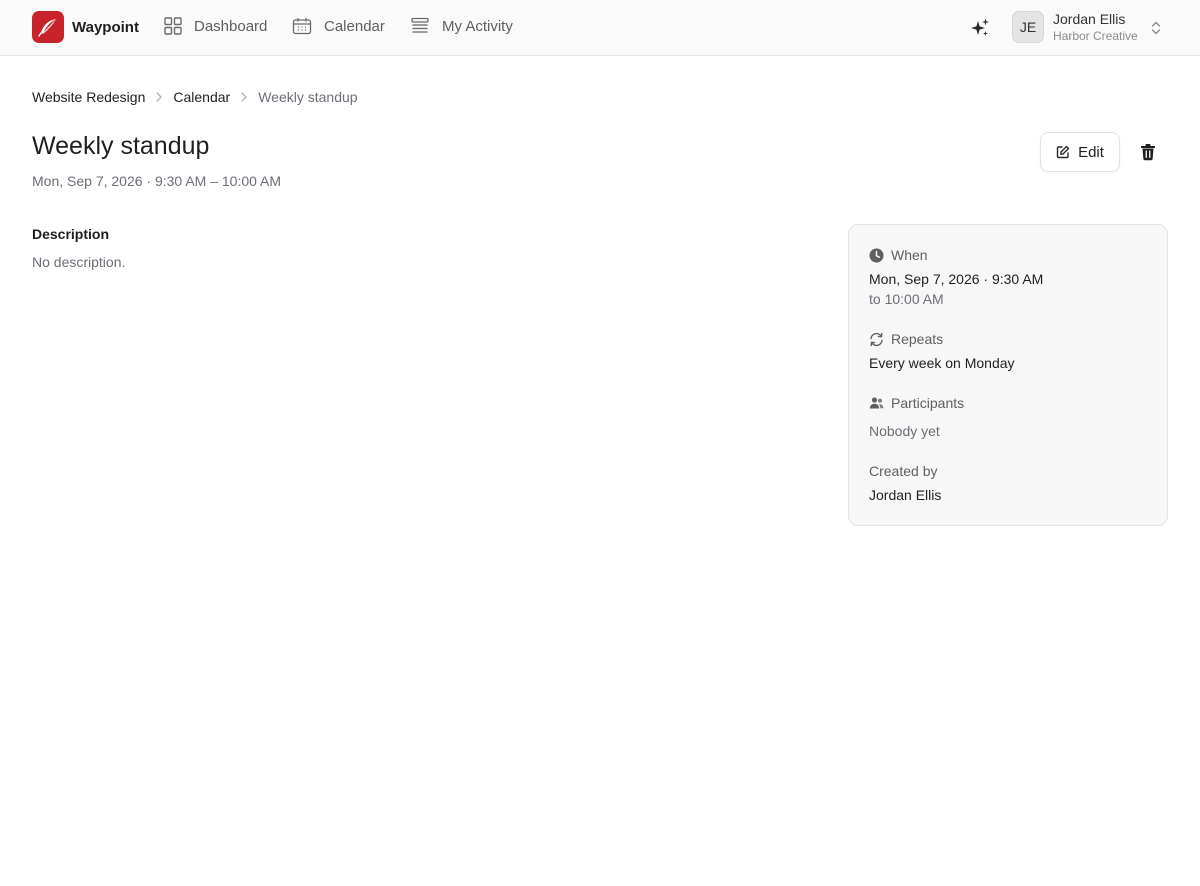 The image size is (1200, 886). What do you see at coordinates (916, 417) in the screenshot?
I see `participants-section: Participants Nobody yet` at bounding box center [916, 417].